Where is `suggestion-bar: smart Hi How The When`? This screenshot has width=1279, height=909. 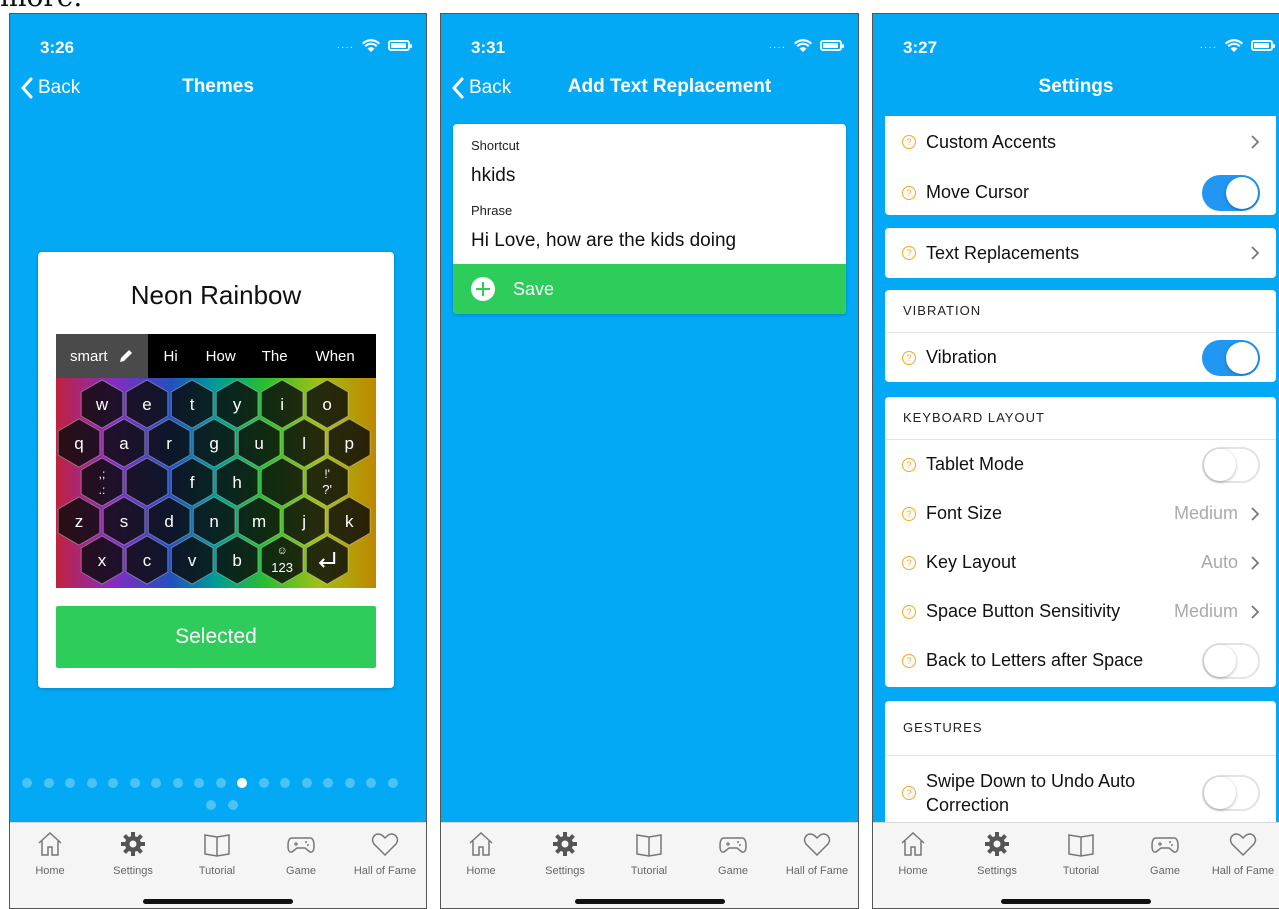
suggestion-bar: smart Hi How The When is located at coordinates (216, 356).